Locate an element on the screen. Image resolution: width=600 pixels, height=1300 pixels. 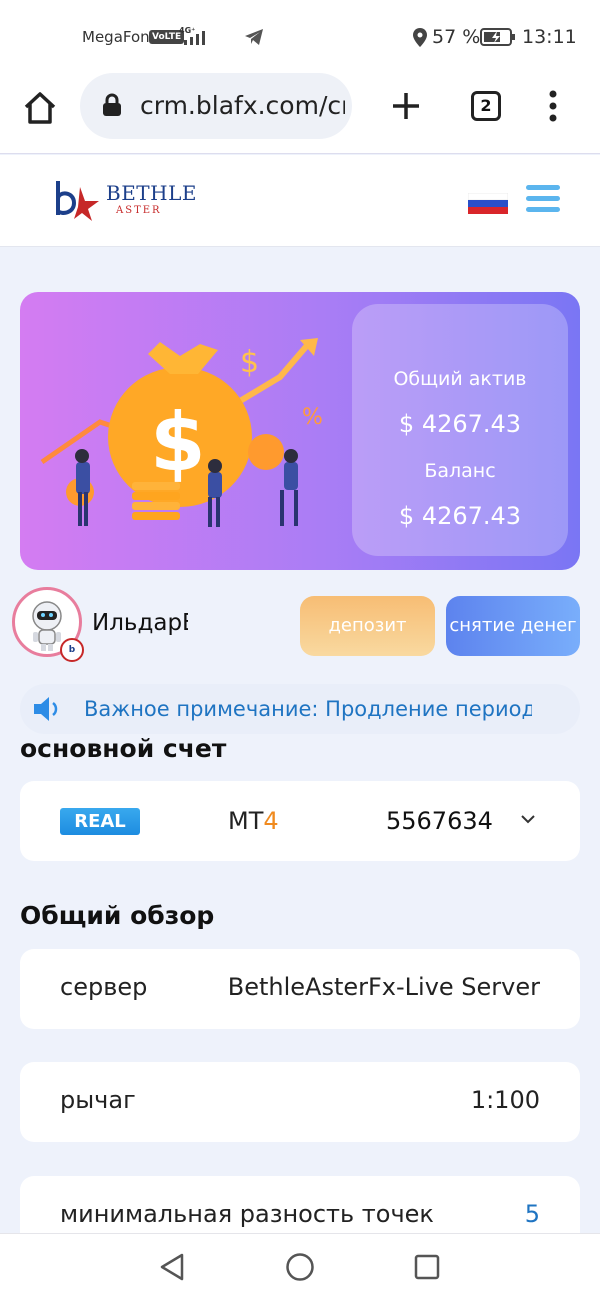
telegram-icon is located at coordinates (254, 37).